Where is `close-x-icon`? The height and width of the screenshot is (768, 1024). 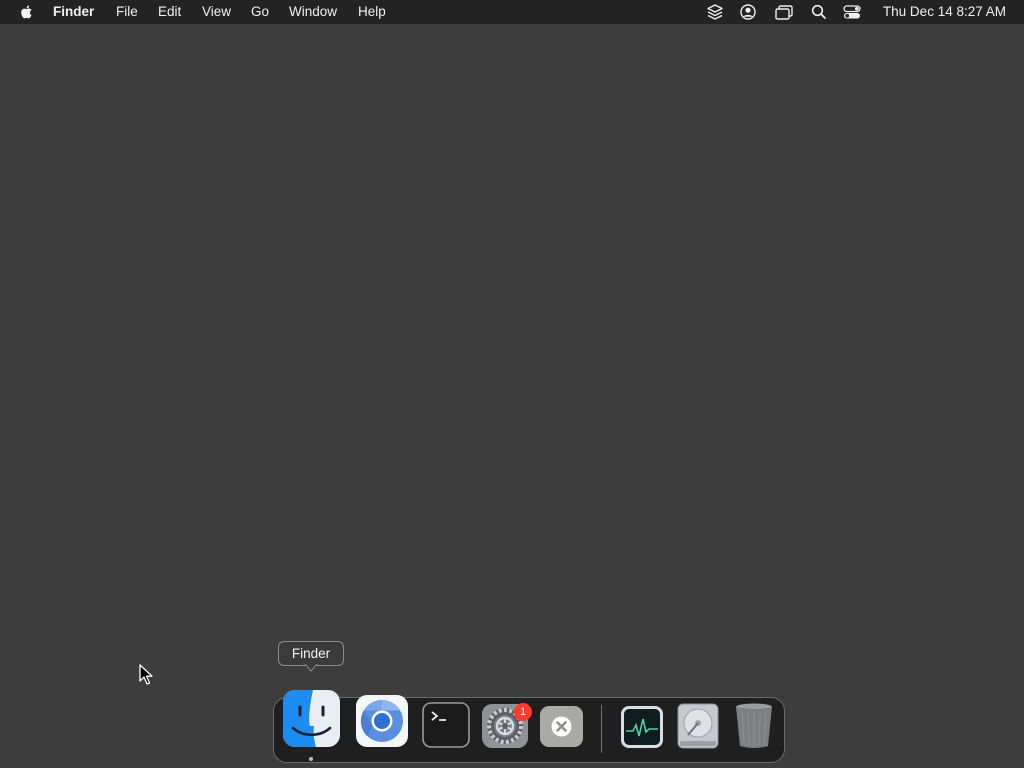 close-x-icon is located at coordinates (561, 726).